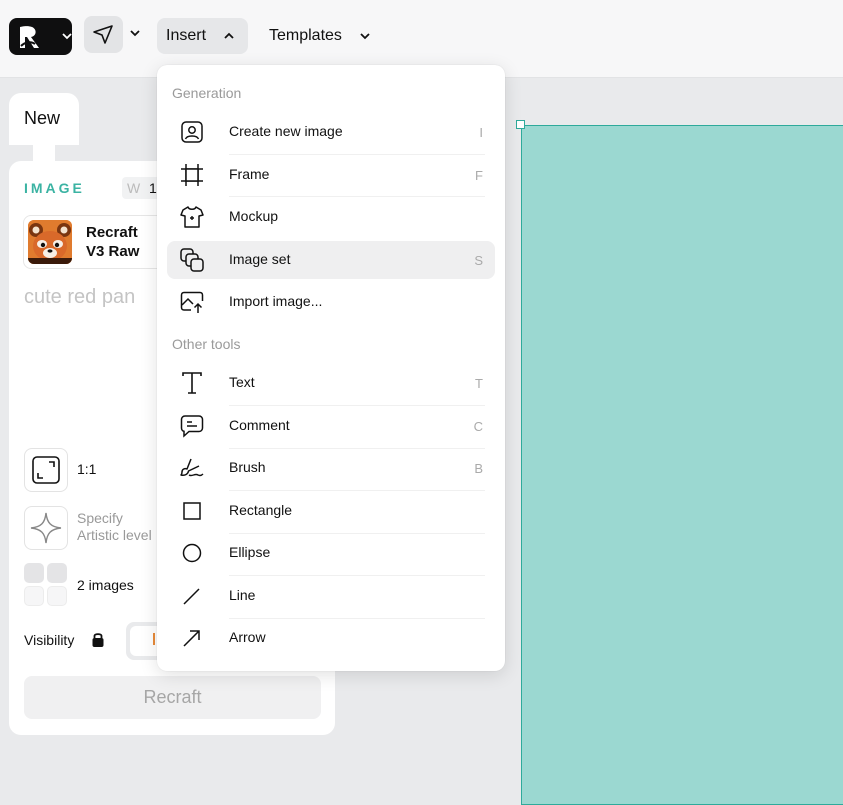 Image resolution: width=843 pixels, height=805 pixels. Describe the element at coordinates (154, 639) in the screenshot. I see `toggle-indicator` at that location.